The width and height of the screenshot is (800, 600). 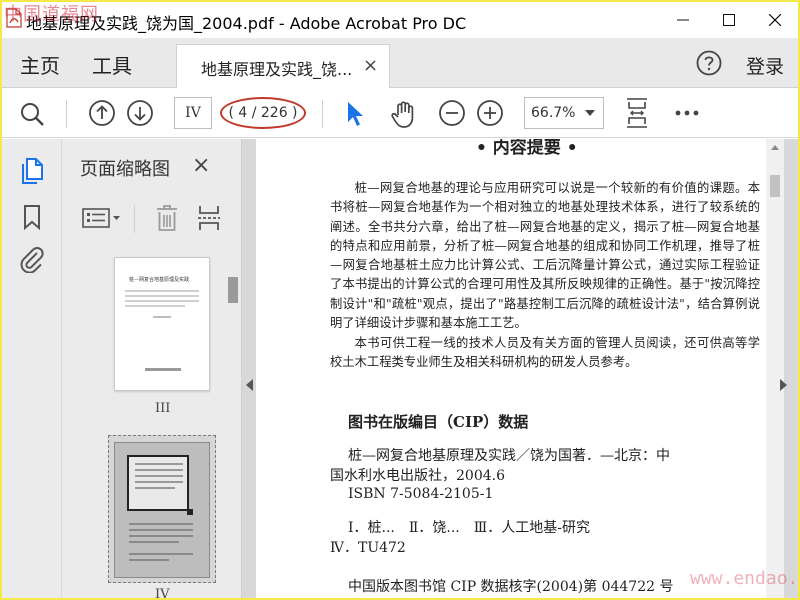 What do you see at coordinates (162, 324) in the screenshot?
I see `thumbnail-page-3: 桩—网复合地基原理及实践` at bounding box center [162, 324].